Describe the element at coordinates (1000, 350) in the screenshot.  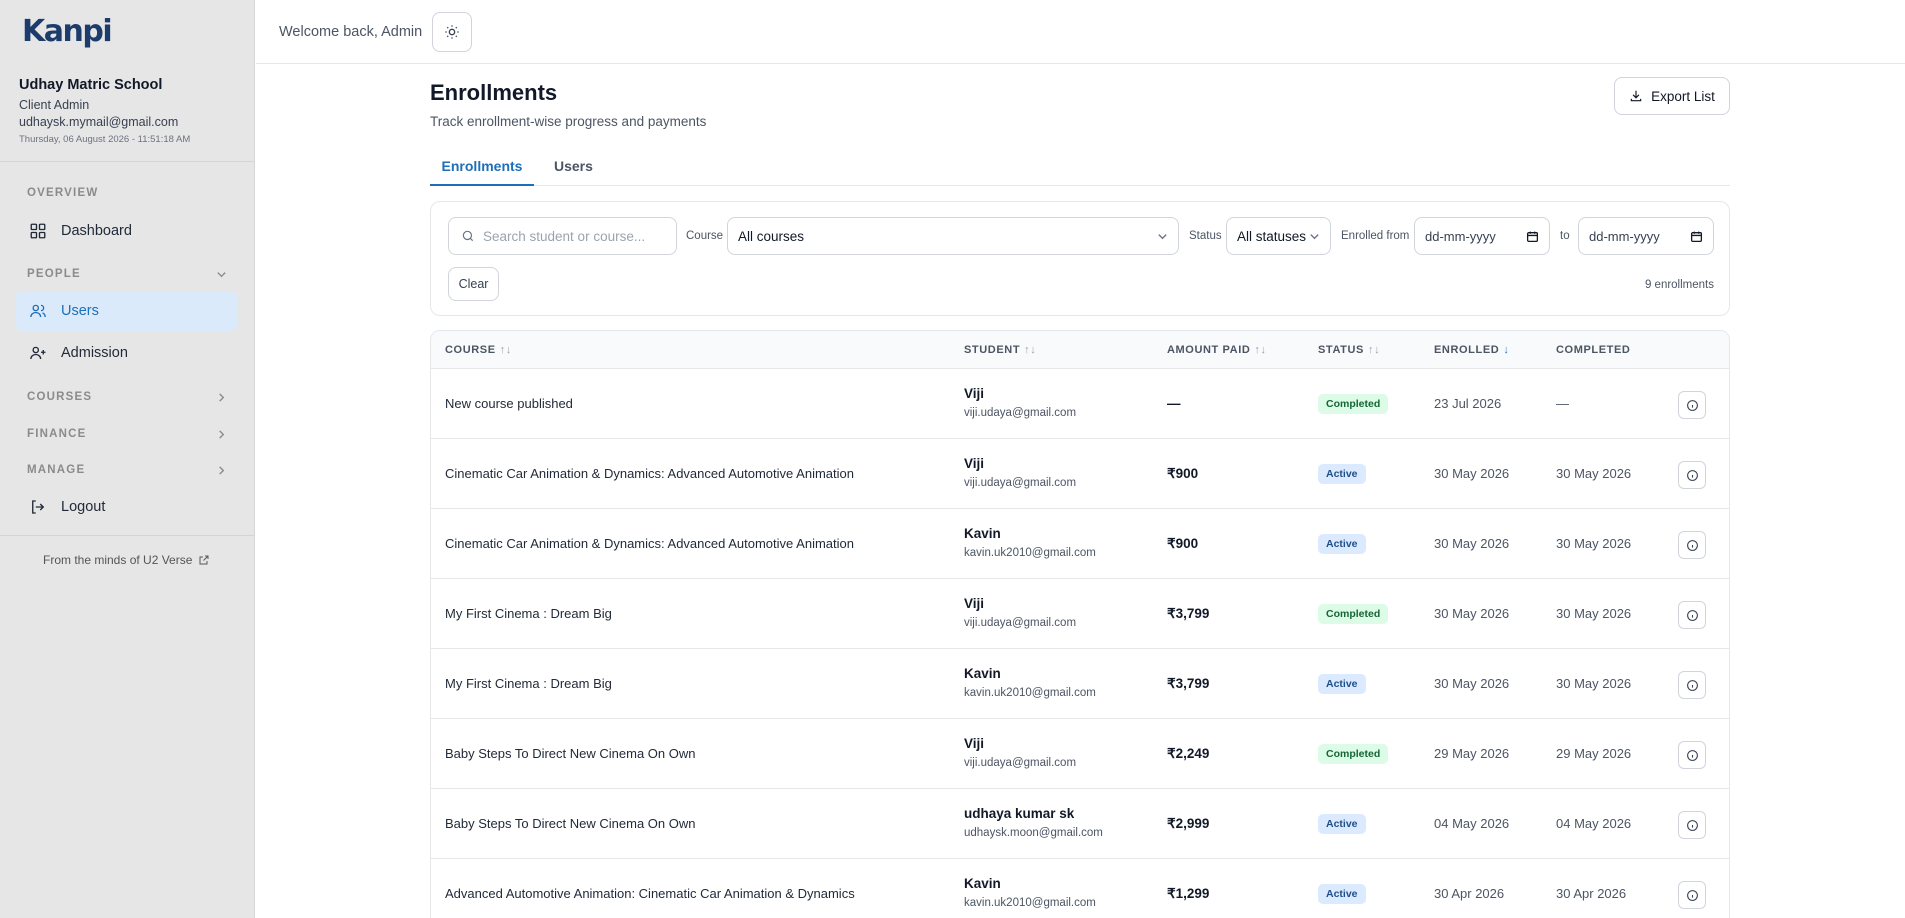
I see `header-student: STUDENT ↑↓` at that location.